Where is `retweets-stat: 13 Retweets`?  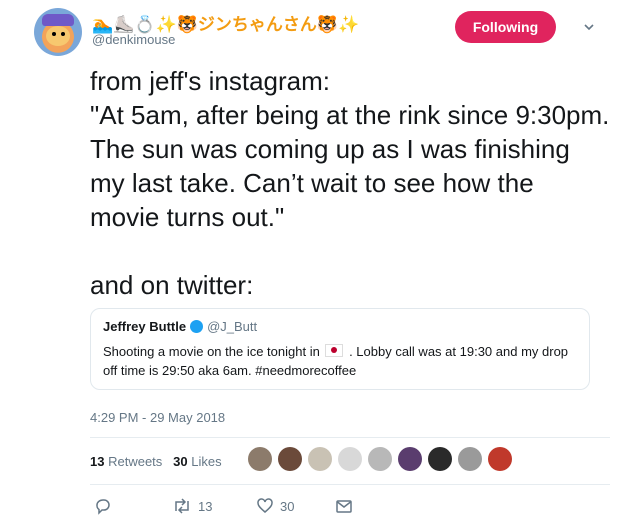 retweets-stat: 13 Retweets is located at coordinates (126, 461).